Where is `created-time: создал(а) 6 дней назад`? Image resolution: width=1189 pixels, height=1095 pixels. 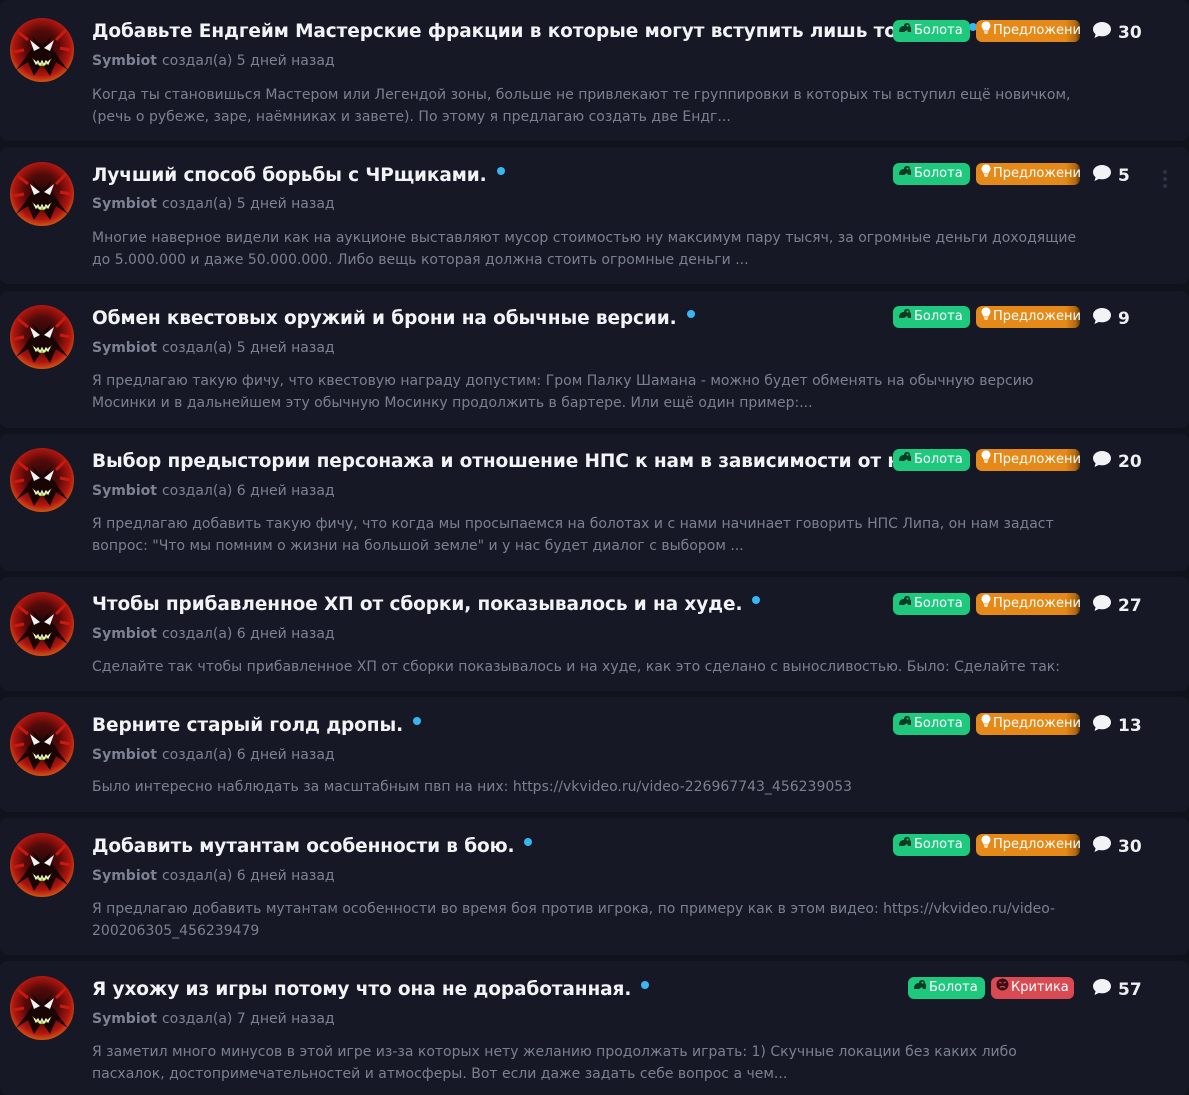 created-time: создал(а) 6 дней назад is located at coordinates (248, 634).